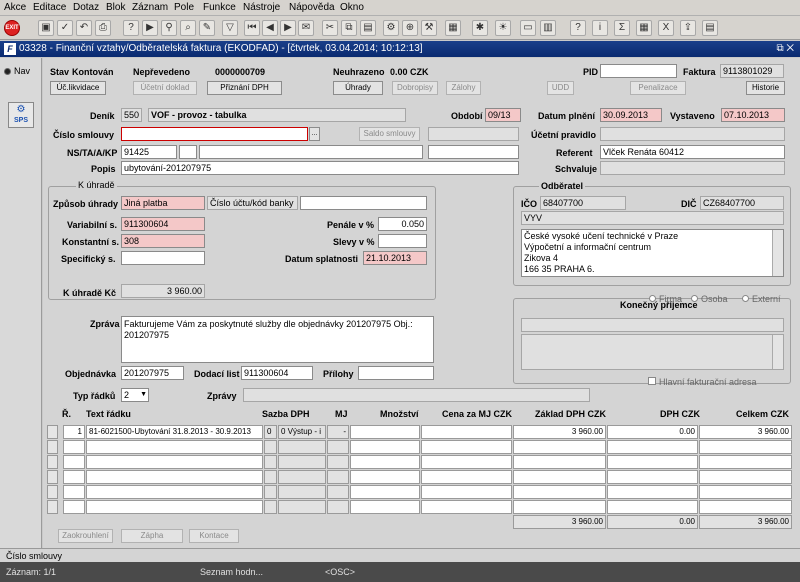  What do you see at coordinates (46, 28) in the screenshot?
I see `save-icon: ▣` at bounding box center [46, 28].